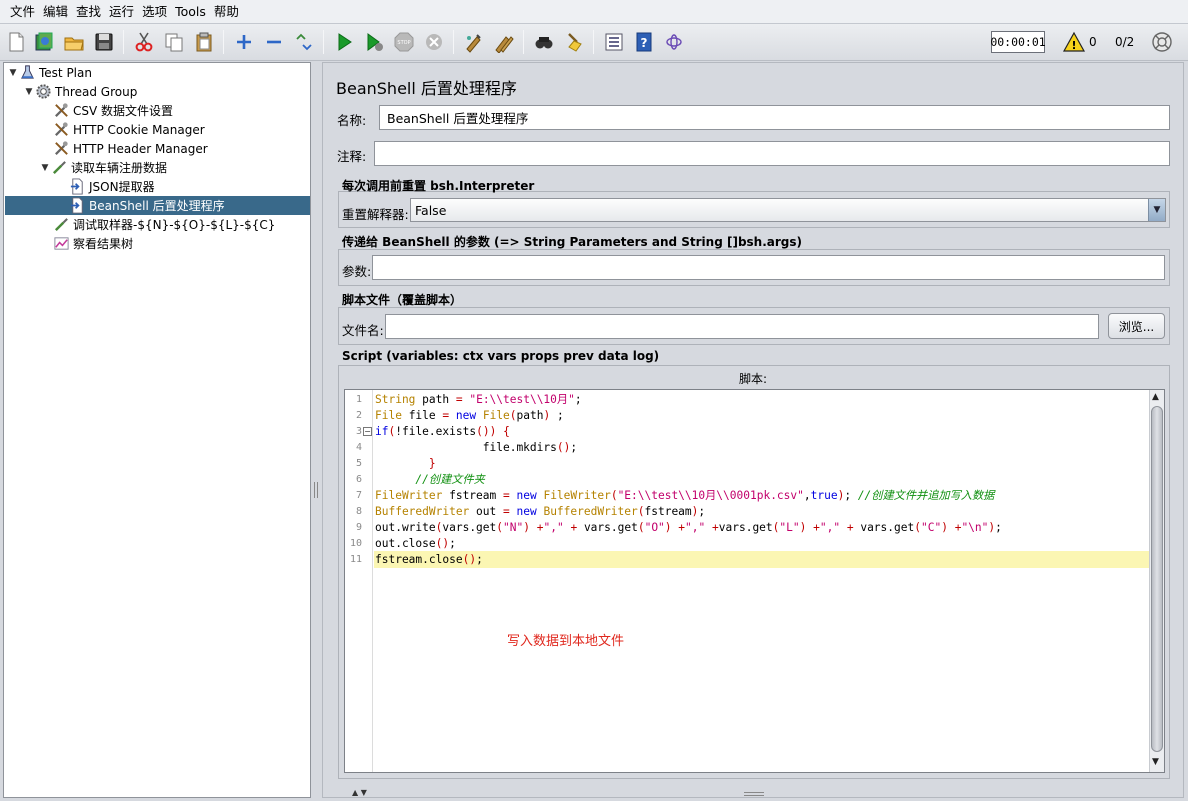  I want to click on tree-node-thread-group: ▼ Thread Group, so click(80, 91).